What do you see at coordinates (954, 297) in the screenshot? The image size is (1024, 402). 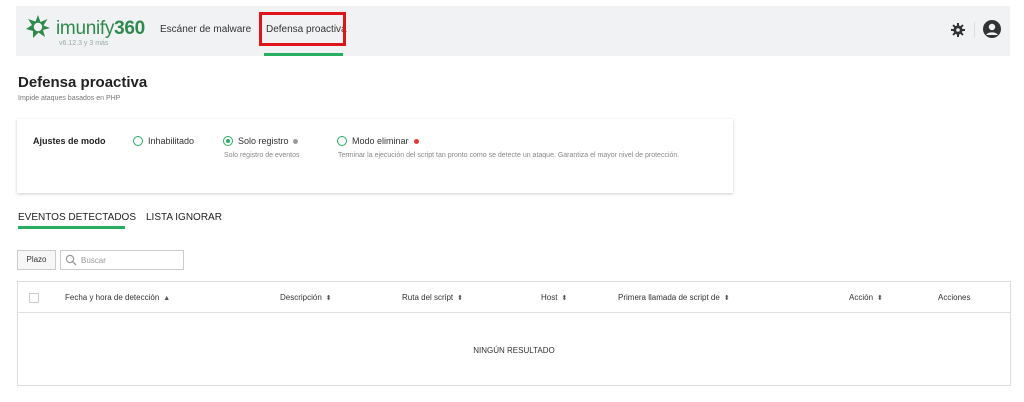 I see `column-actions: Acciones` at bounding box center [954, 297].